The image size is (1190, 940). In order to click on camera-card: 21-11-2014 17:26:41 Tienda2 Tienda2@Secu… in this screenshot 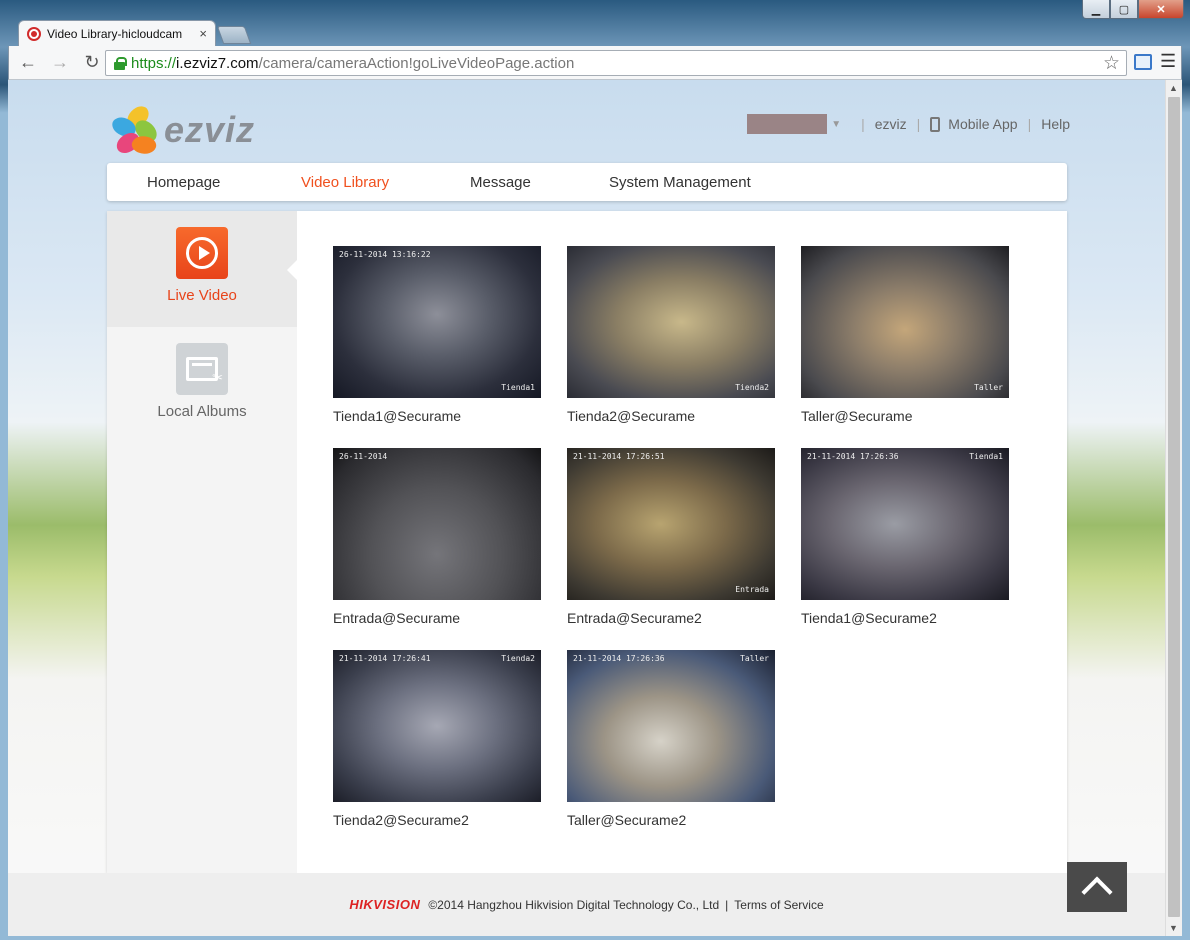, I will do `click(437, 739)`.